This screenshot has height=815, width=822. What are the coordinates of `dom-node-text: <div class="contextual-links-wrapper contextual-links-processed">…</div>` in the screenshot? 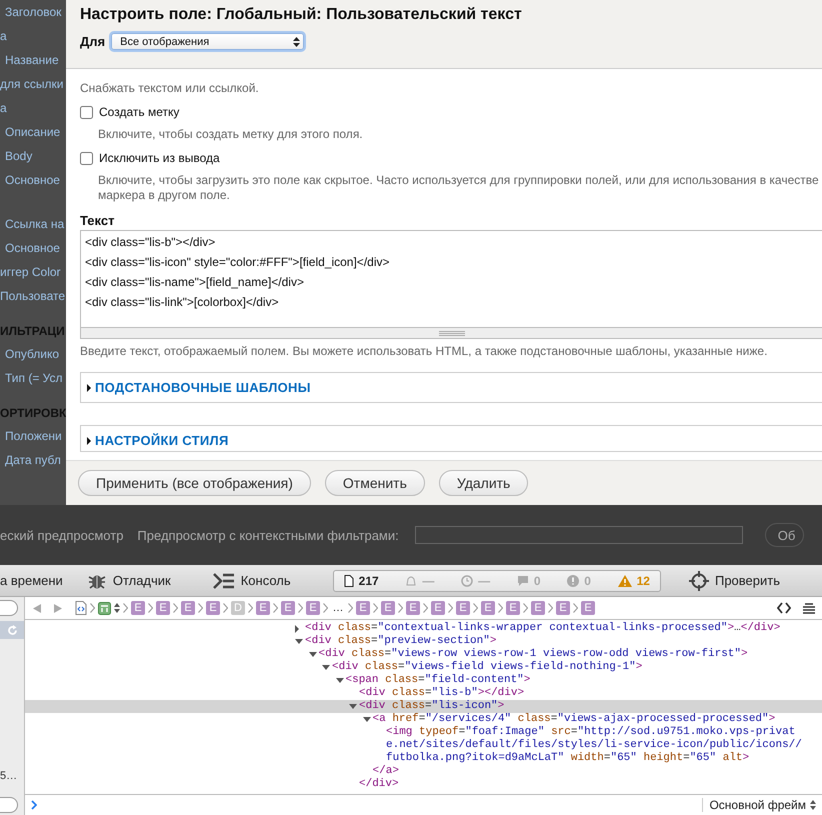 It's located at (542, 628).